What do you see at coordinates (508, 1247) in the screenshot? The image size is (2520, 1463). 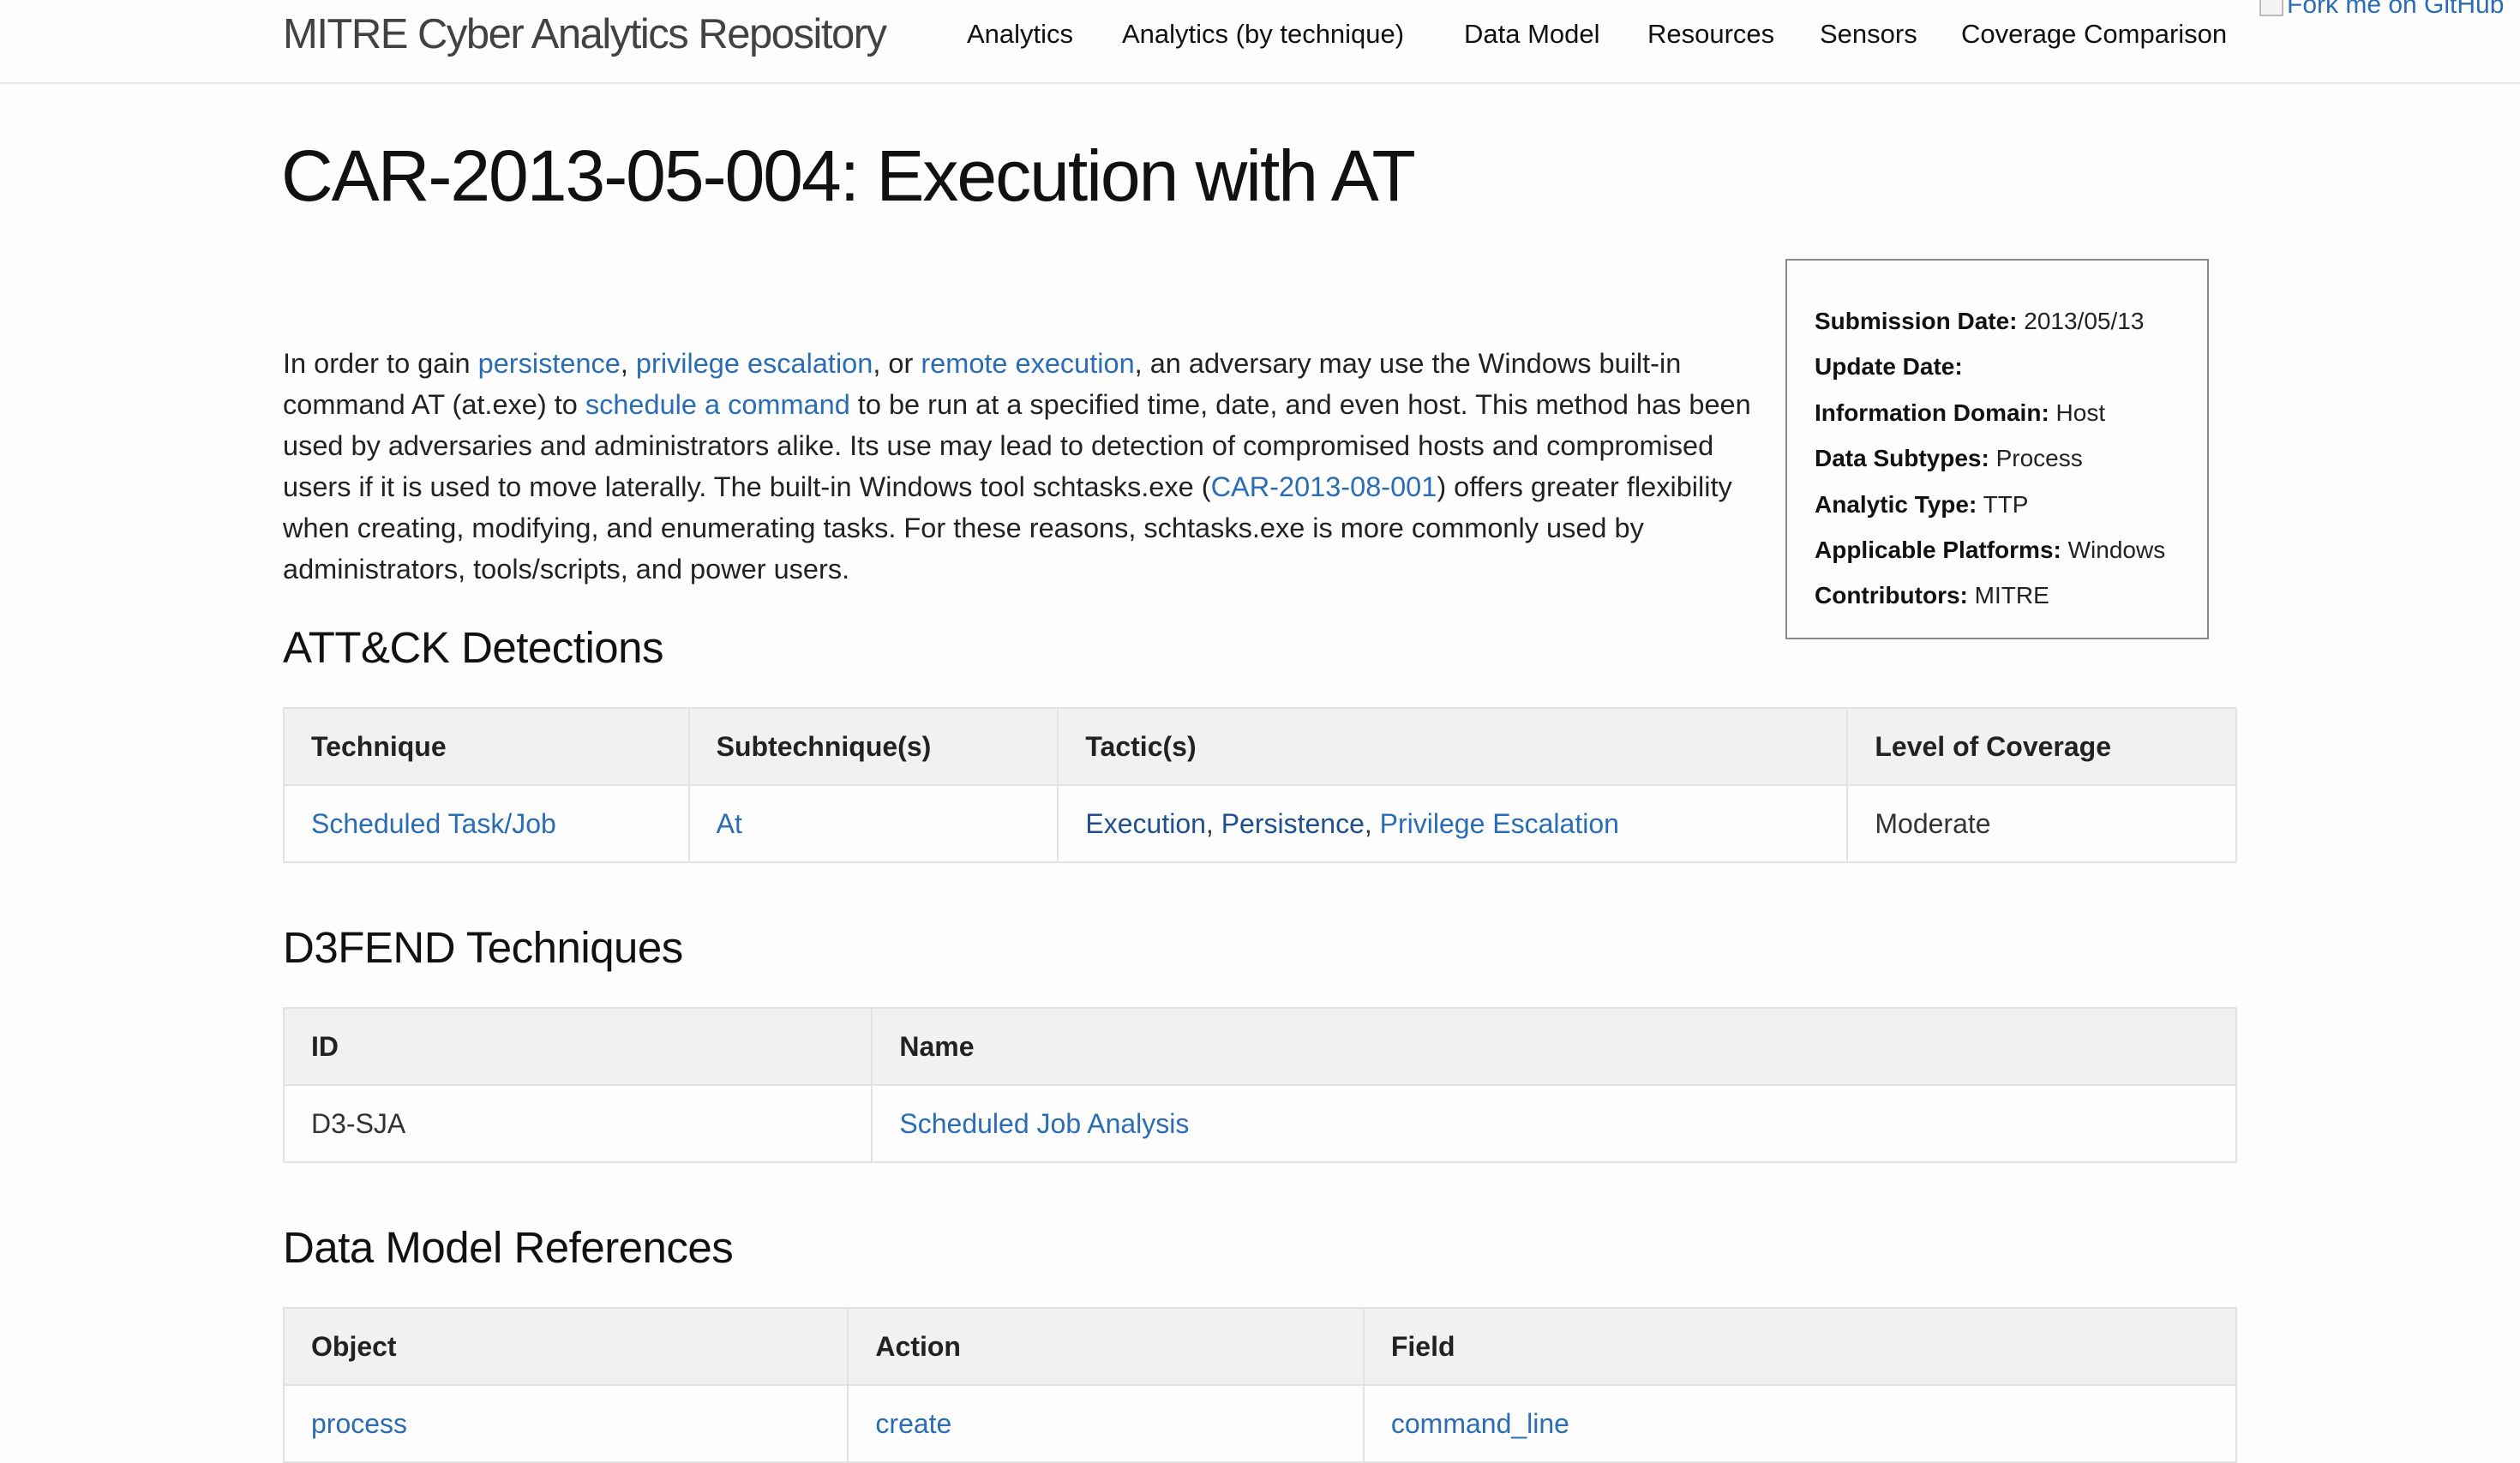 I see `data-model-references-heading: Data Model References` at bounding box center [508, 1247].